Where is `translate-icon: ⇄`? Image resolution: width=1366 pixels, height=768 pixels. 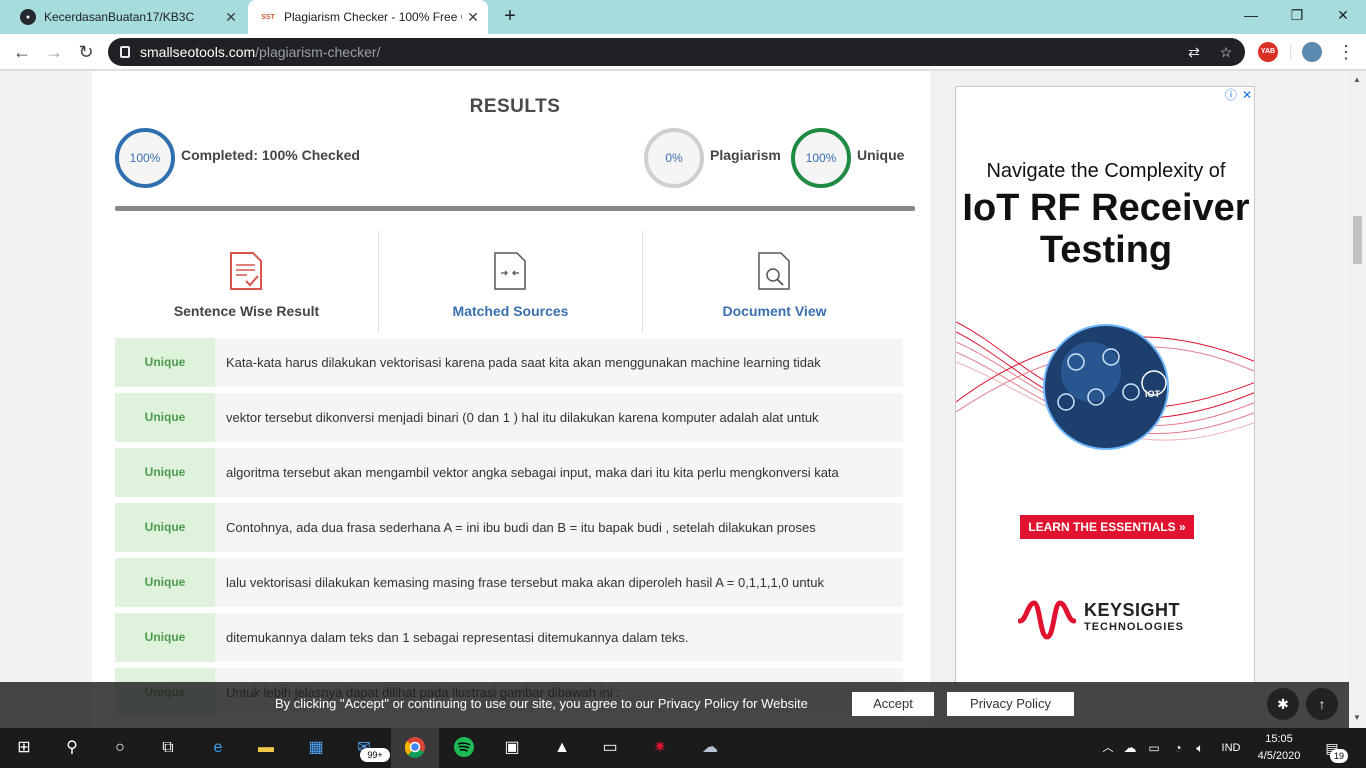
translate-icon: ⇄ is located at coordinates (1194, 52).